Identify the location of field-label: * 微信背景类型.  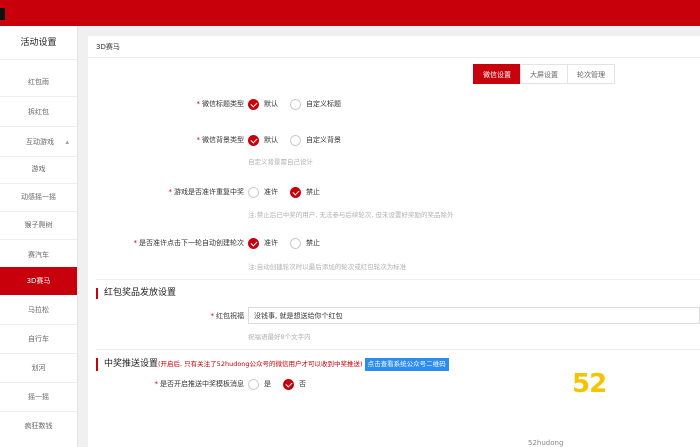
(220, 140).